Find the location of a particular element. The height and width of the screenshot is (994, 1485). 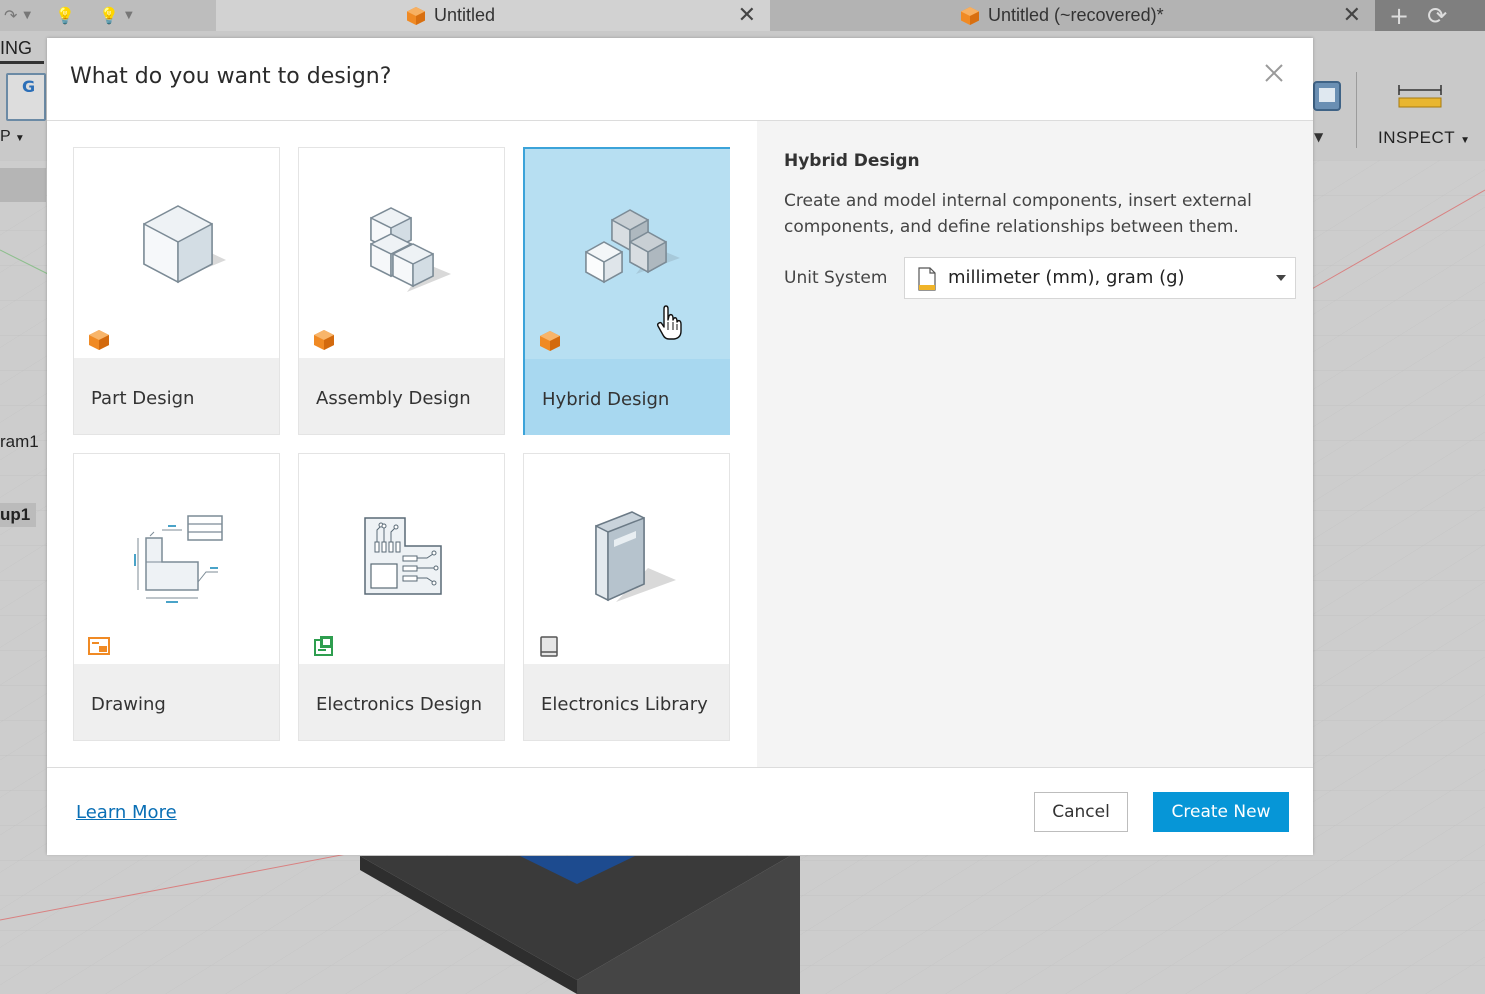

dialog-title: What do you want to design? is located at coordinates (231, 76).